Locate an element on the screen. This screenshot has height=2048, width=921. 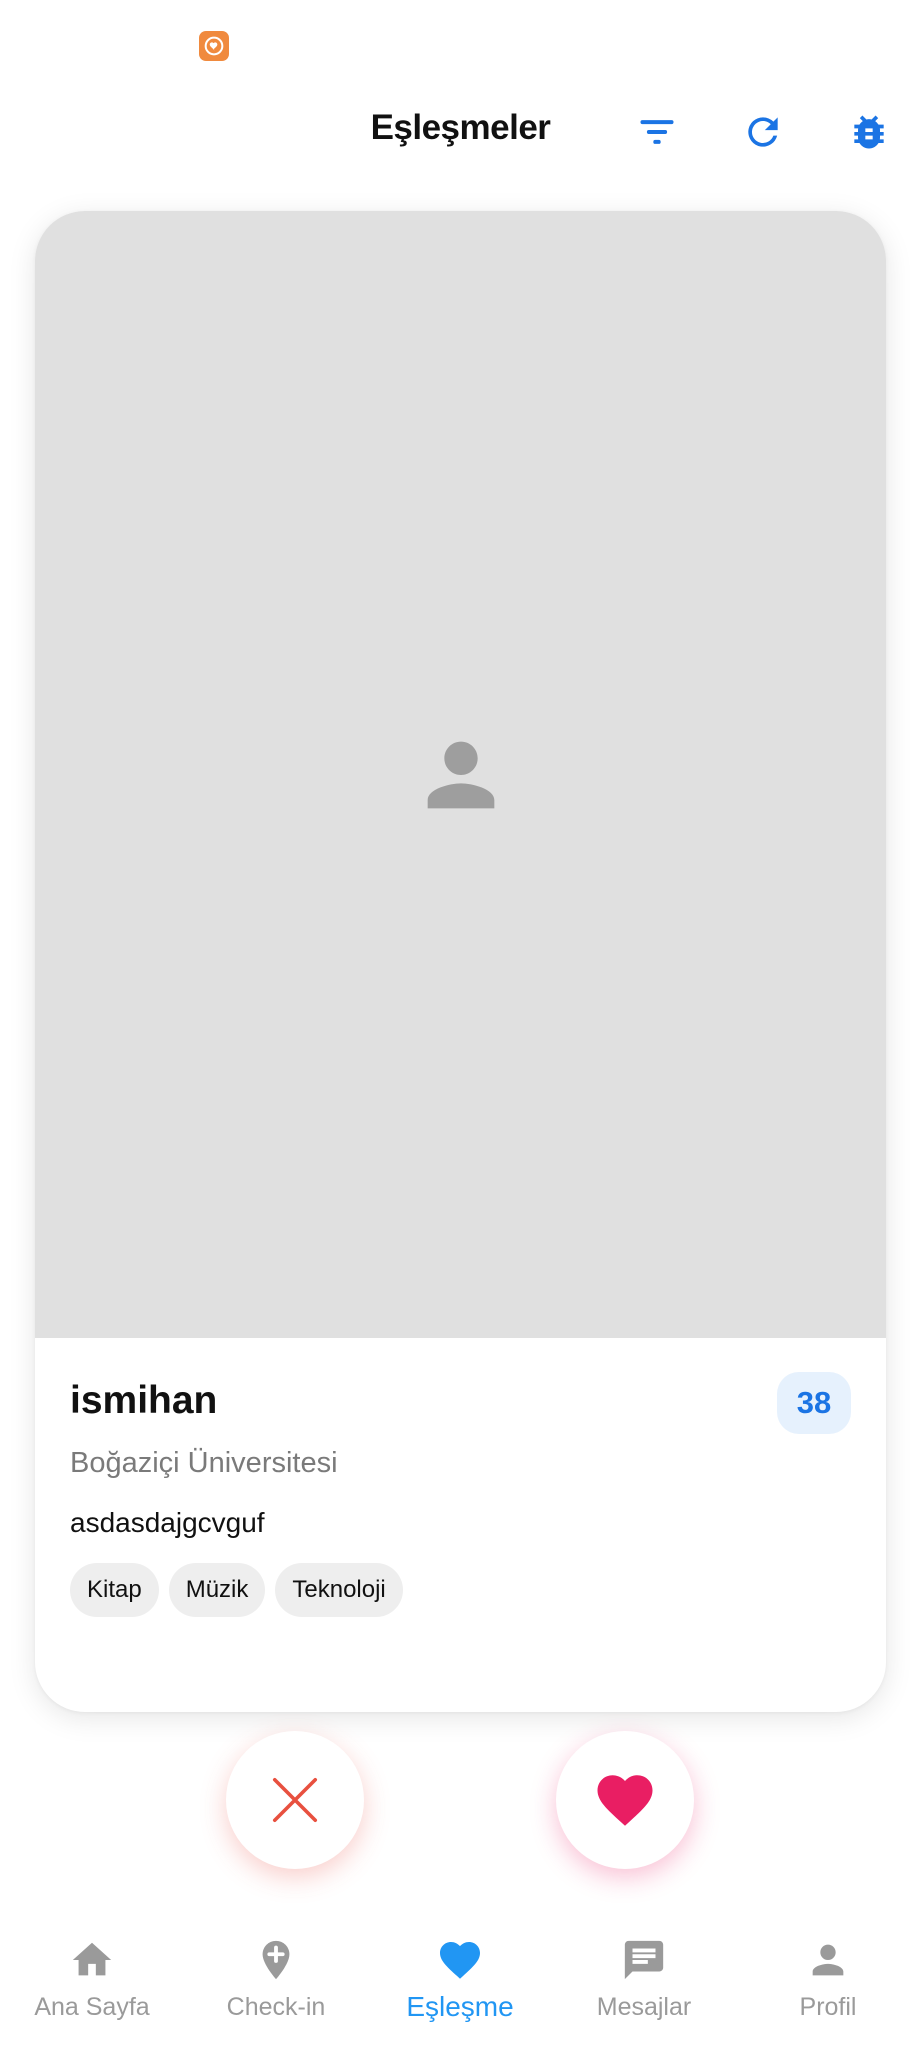
nav-item-match: Eşleşme is located at coordinates (460, 1989).